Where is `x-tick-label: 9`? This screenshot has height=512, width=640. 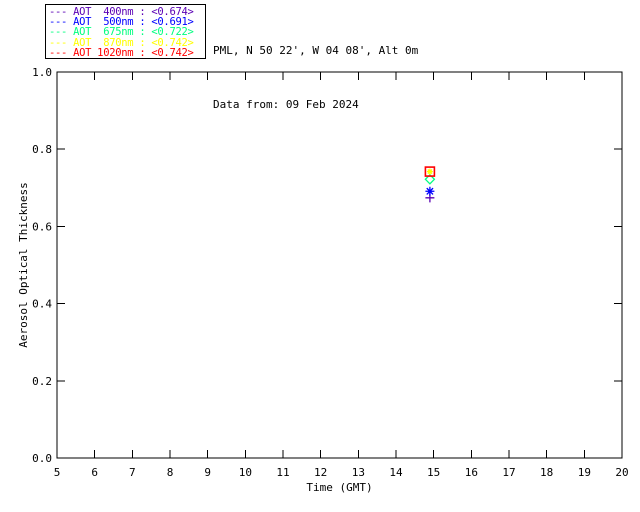
x-tick-label: 9 is located at coordinates (207, 472).